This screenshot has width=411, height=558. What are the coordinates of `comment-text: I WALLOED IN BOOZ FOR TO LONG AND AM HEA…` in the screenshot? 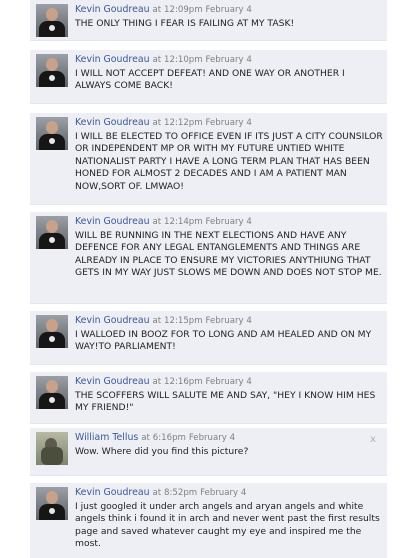 It's located at (223, 341).